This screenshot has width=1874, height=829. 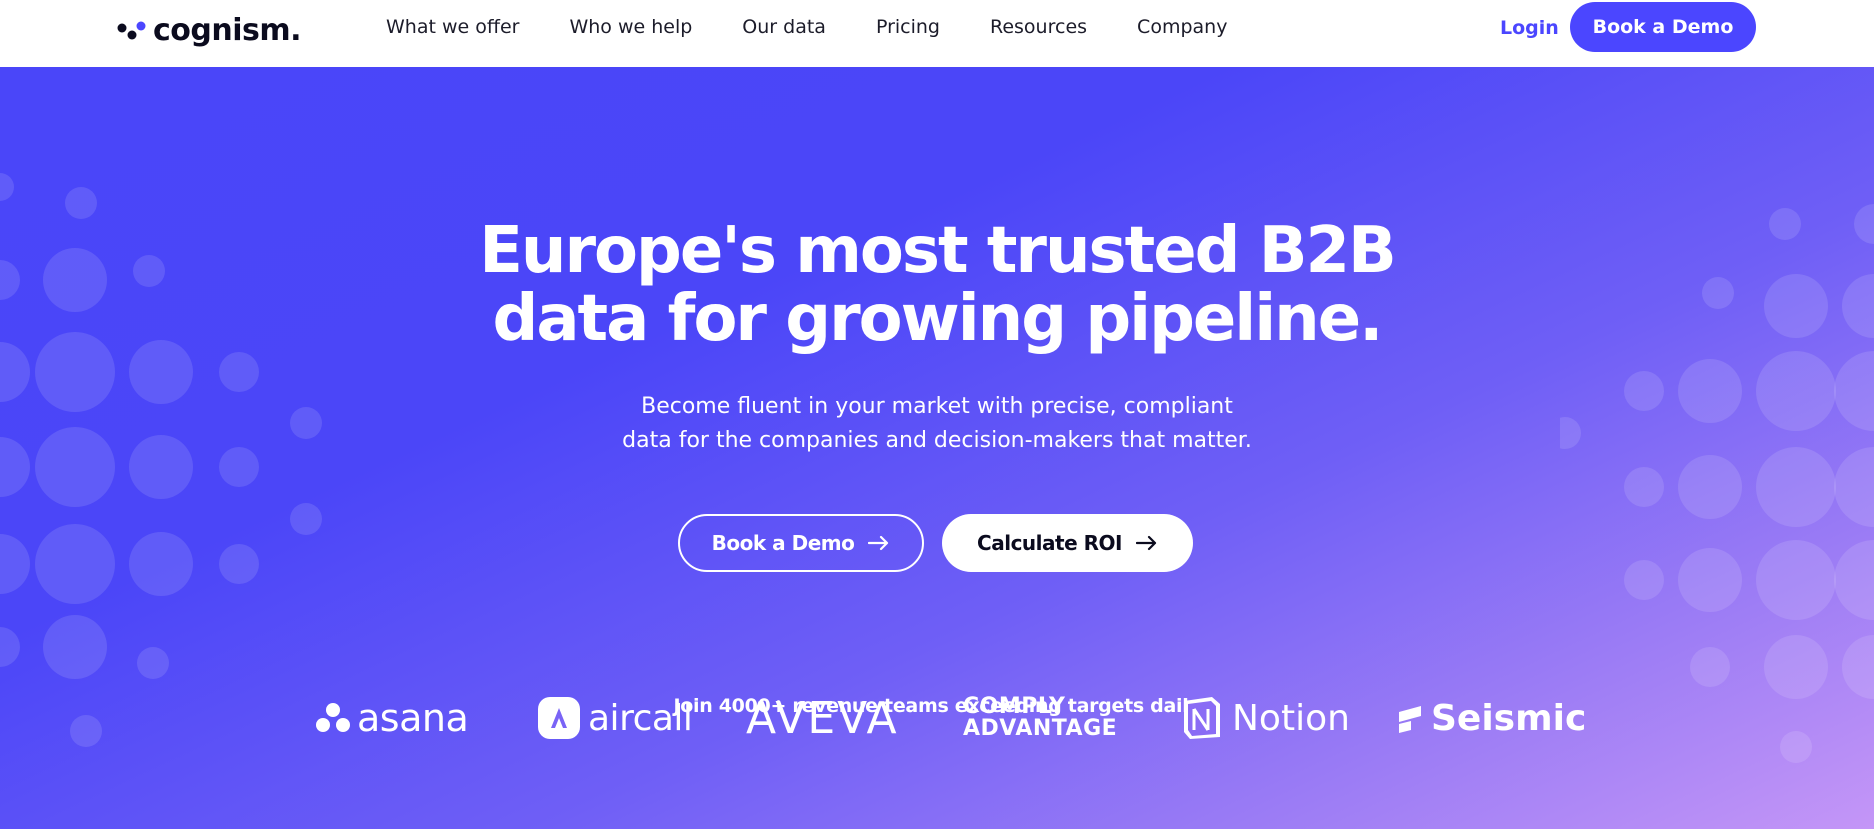 What do you see at coordinates (938, 319) in the screenshot?
I see `headline-line-2: data for growing pipeline.` at bounding box center [938, 319].